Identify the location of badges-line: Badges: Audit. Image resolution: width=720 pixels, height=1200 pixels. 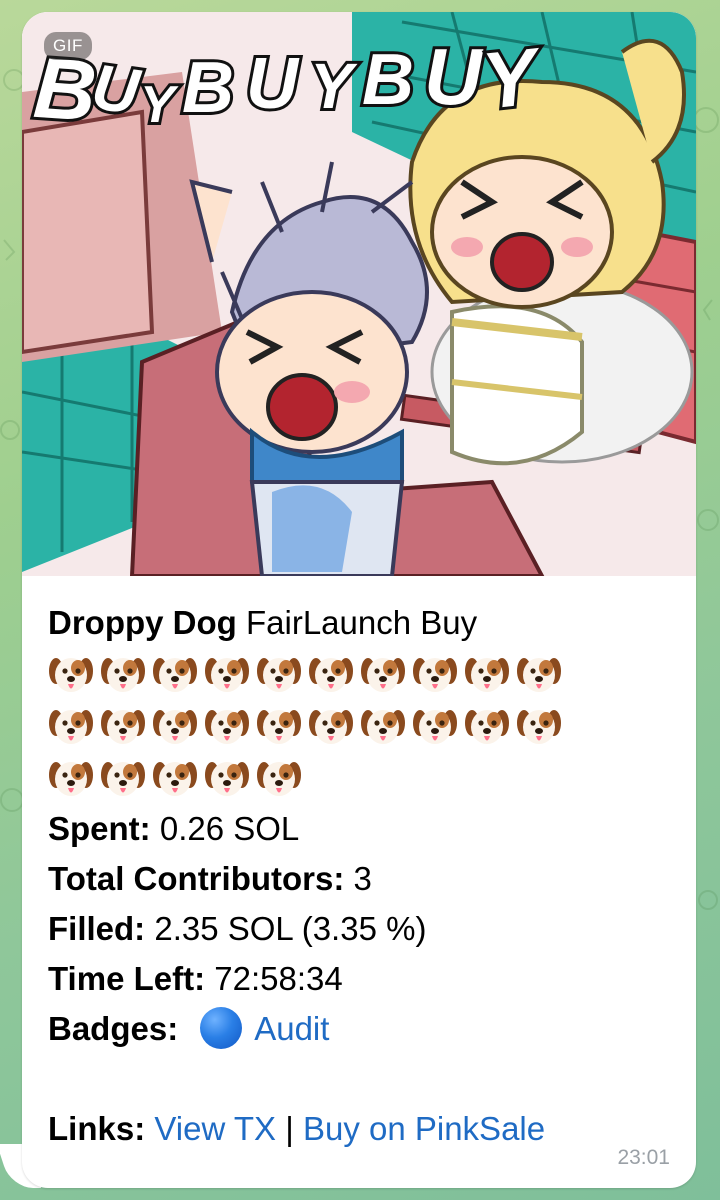
(363, 1029).